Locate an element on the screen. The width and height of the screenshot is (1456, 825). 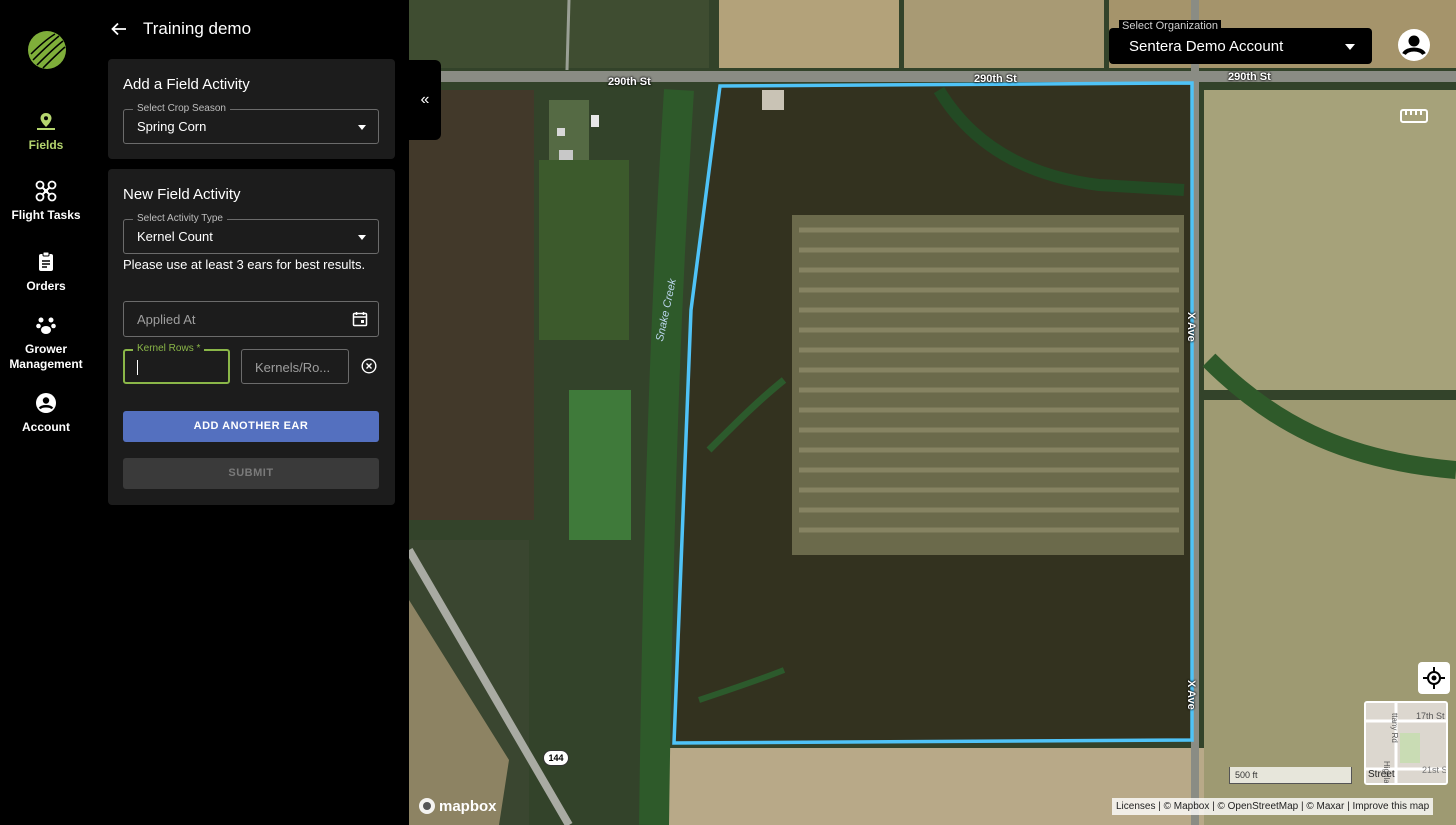
crop-season-value: Spring Corn is located at coordinates (172, 126).